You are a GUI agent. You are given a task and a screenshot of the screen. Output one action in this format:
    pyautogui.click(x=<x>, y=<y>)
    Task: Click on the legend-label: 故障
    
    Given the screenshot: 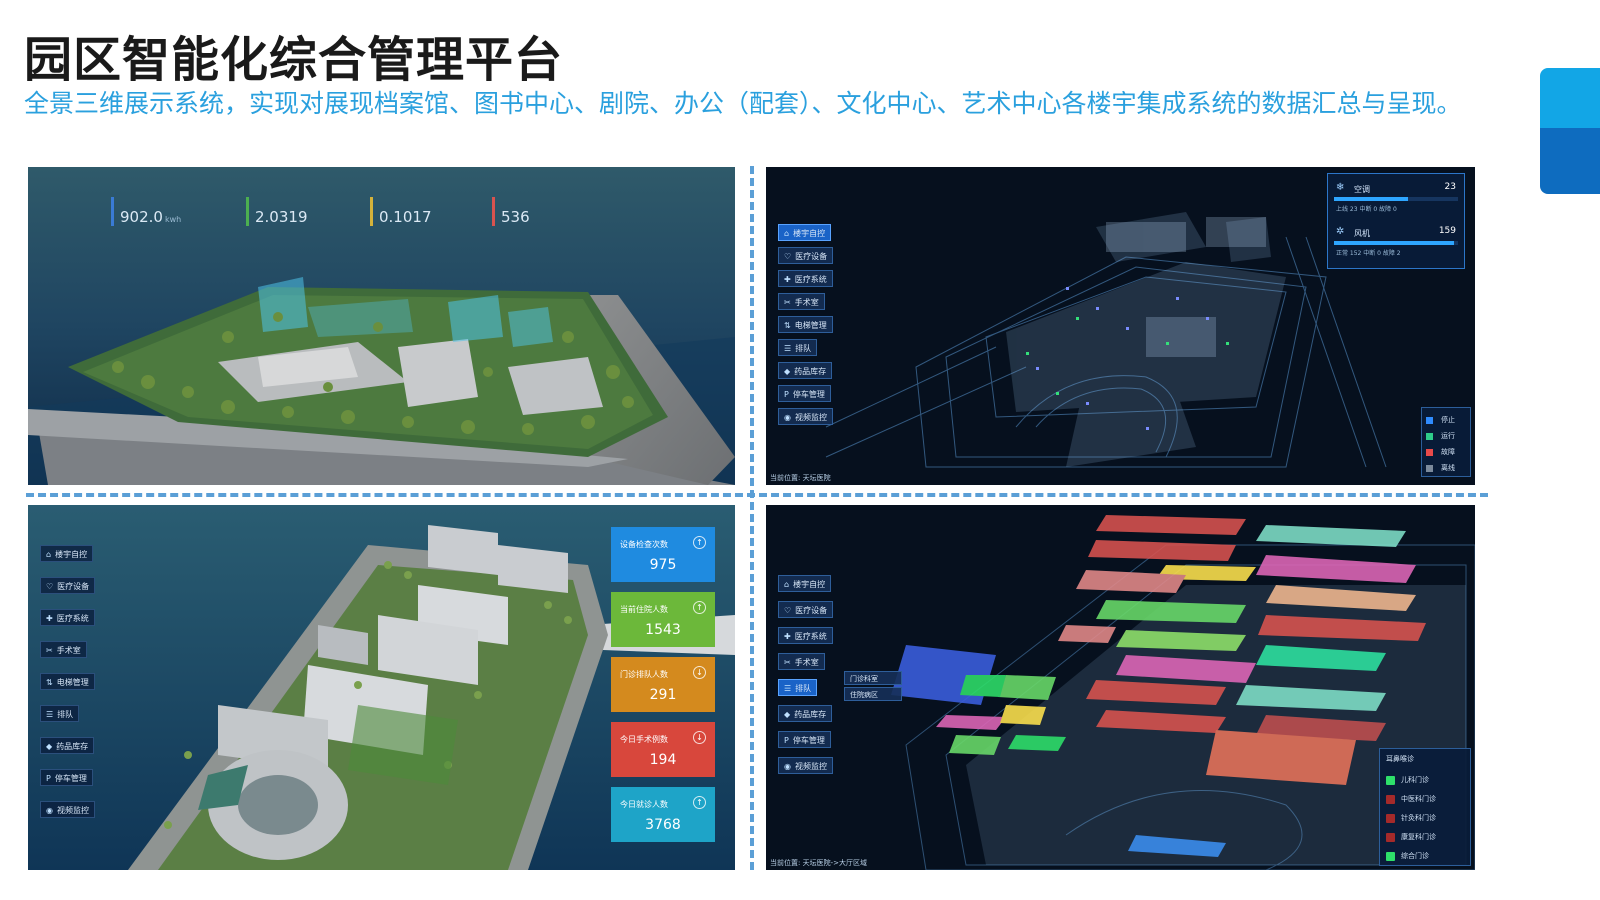 What is the action you would take?
    pyautogui.click(x=1448, y=452)
    